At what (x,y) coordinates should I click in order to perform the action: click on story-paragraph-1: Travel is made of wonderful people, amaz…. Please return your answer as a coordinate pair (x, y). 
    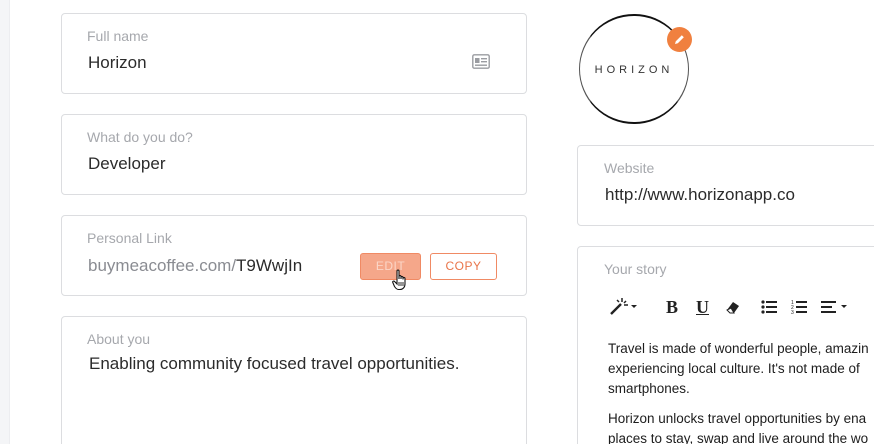
    Looking at the image, I should click on (741, 369).